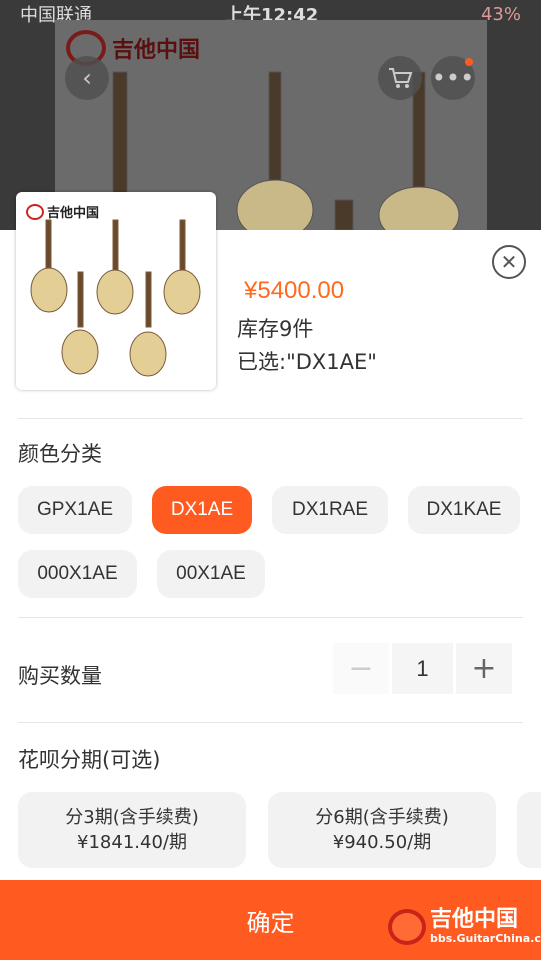 The width and height of the screenshot is (541, 960). Describe the element at coordinates (422, 668) in the screenshot. I see `quantity-value: 1` at that location.